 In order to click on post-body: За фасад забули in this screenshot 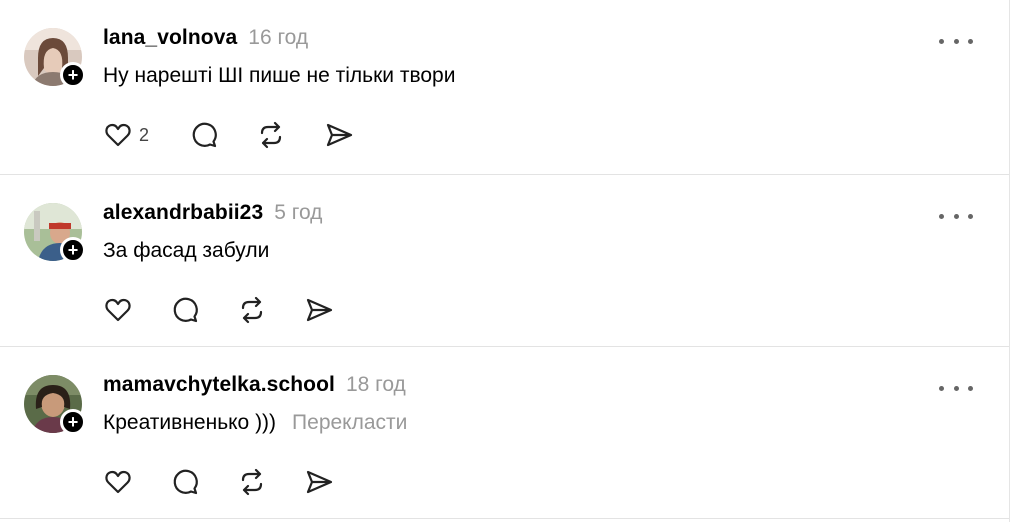, I will do `click(186, 250)`.